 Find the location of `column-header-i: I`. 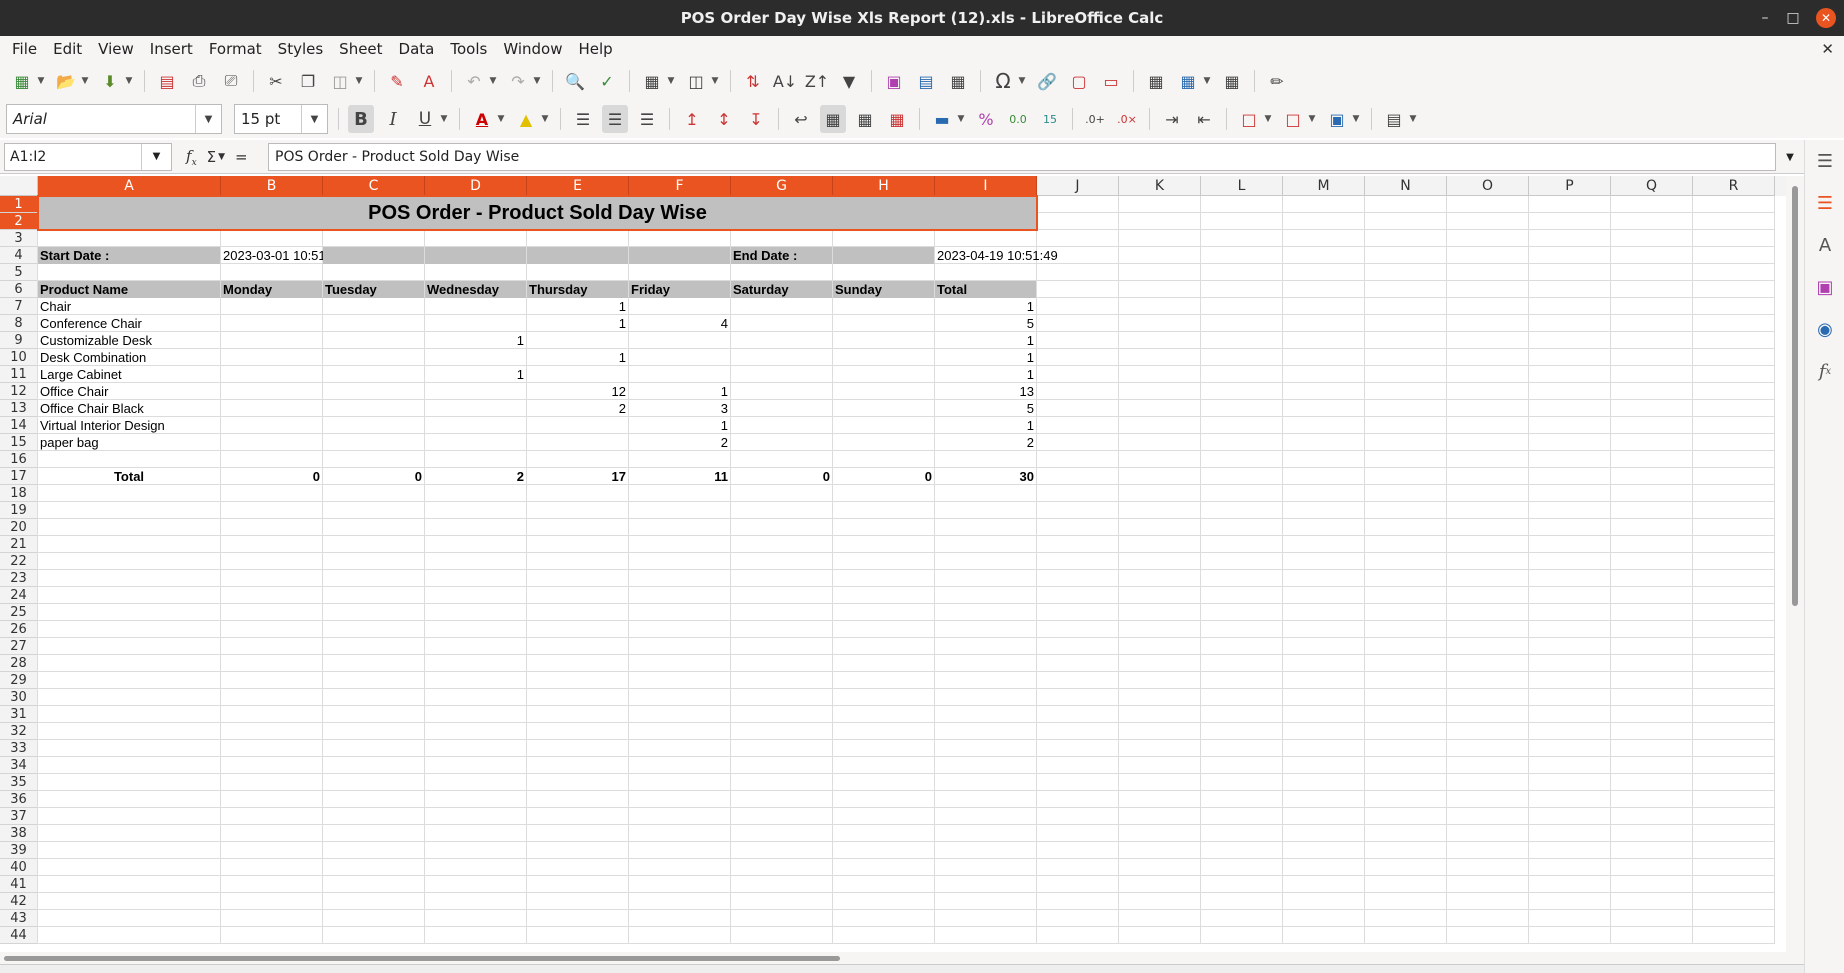

column-header-i: I is located at coordinates (986, 186).